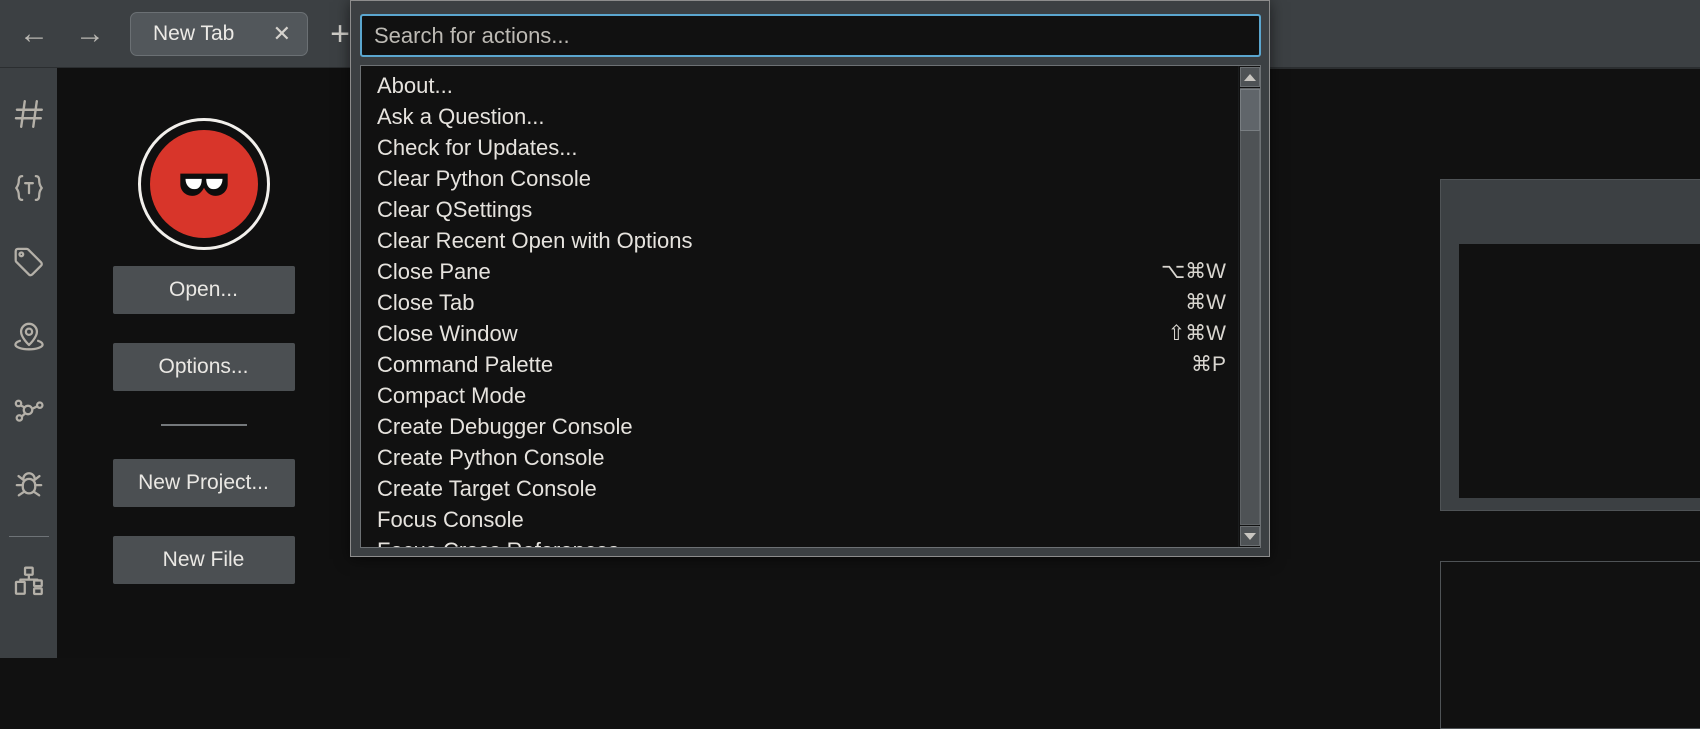 This screenshot has width=1700, height=729. I want to click on background-panel-primary-content, so click(1579, 371).